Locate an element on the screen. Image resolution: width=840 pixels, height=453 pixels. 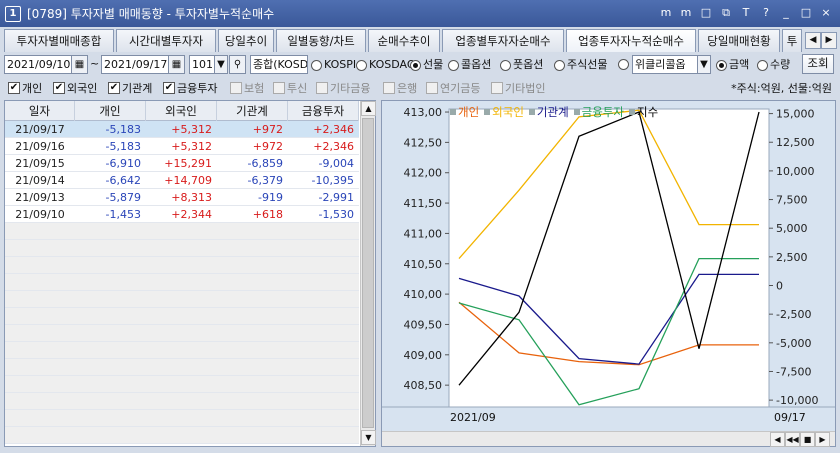
scroll-thumb is located at coordinates (368, 273).